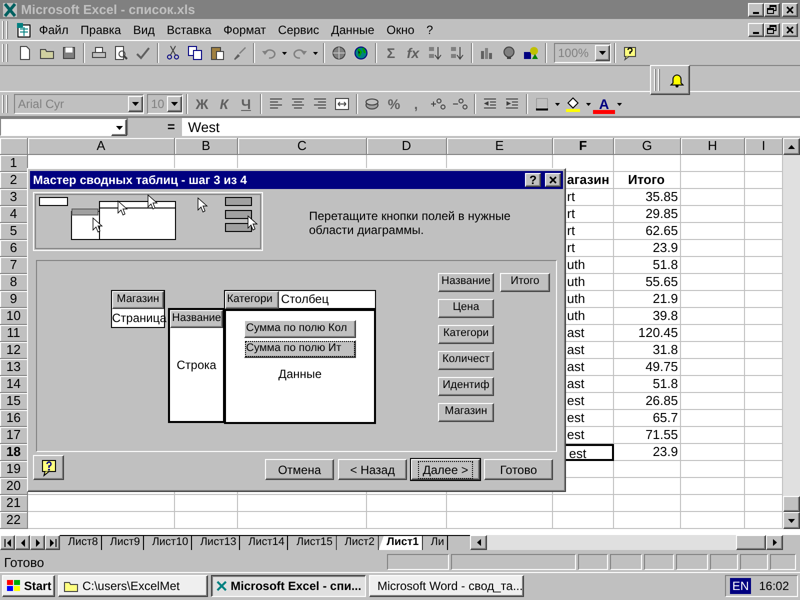  What do you see at coordinates (491, 127) in the screenshot?
I see `formula-field: West` at bounding box center [491, 127].